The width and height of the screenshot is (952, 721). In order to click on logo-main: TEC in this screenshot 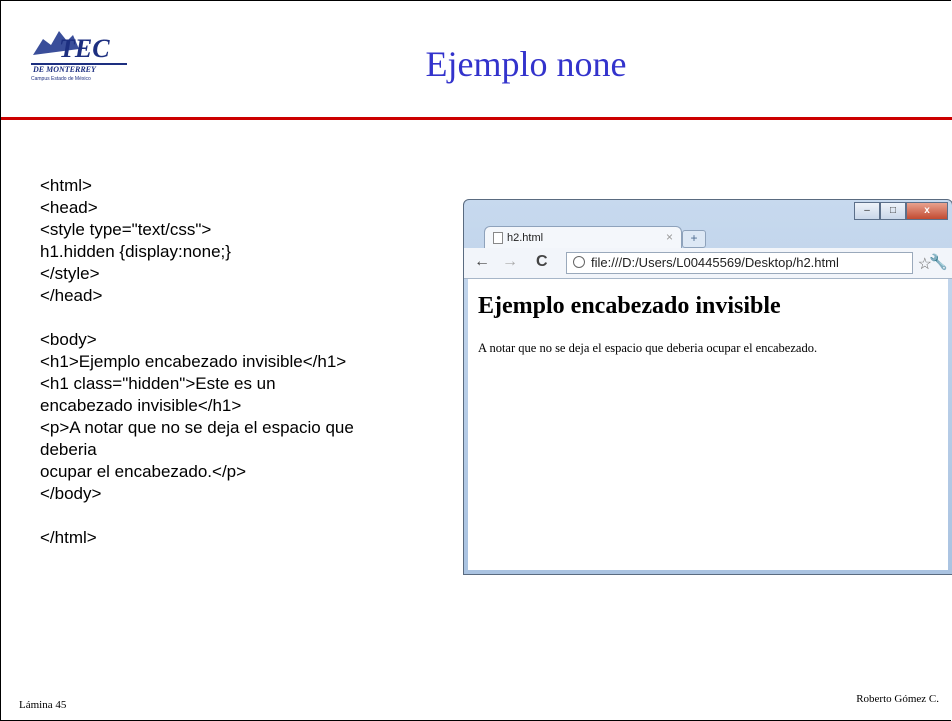, I will do `click(84, 48)`.